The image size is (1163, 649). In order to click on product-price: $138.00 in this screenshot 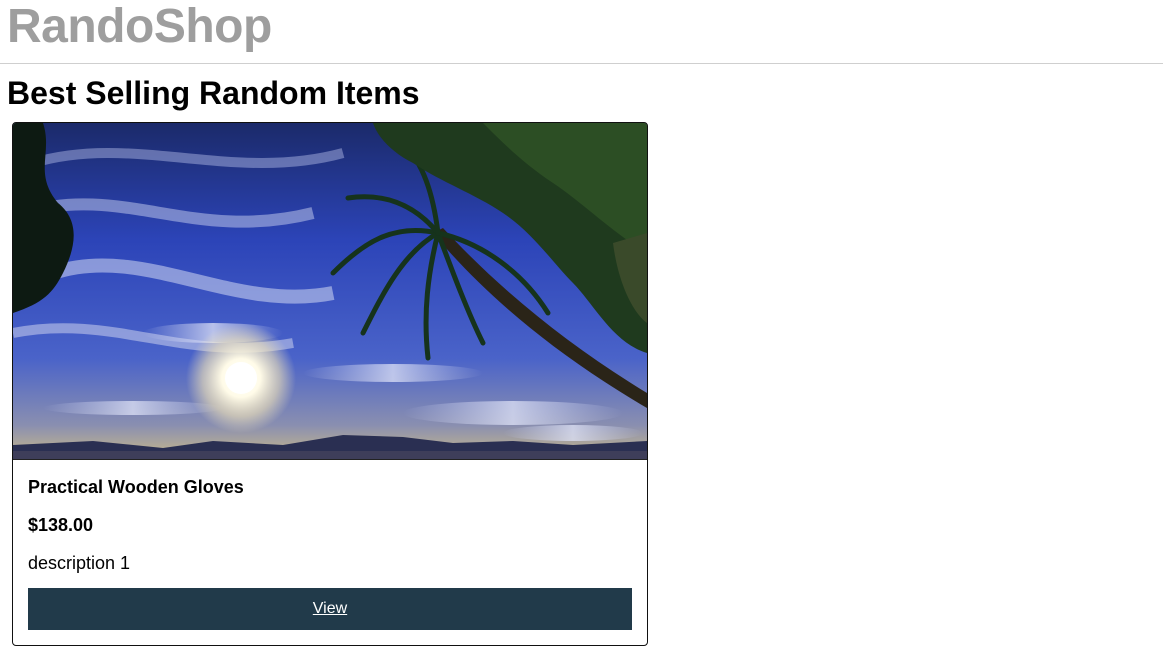, I will do `click(61, 525)`.